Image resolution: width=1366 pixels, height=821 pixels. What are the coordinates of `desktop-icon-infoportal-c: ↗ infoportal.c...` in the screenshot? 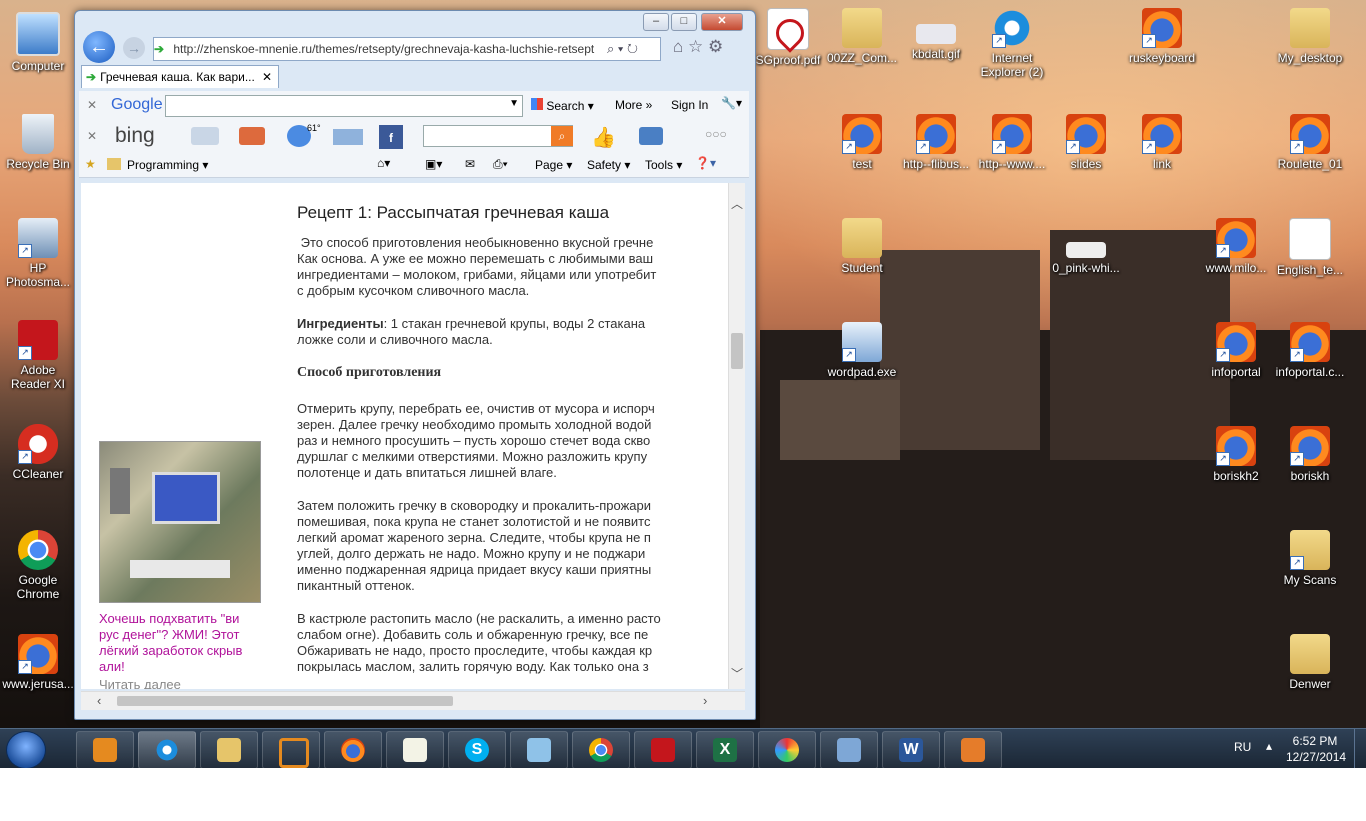 It's located at (1310, 350).